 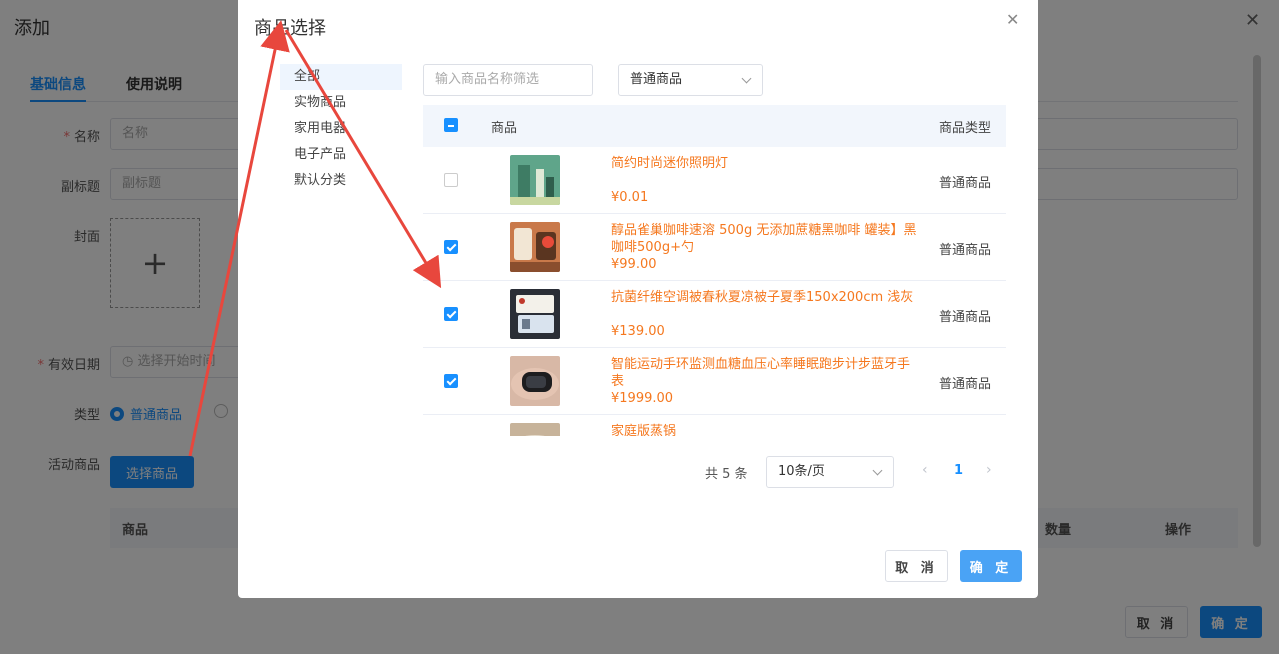 I want to click on dialog-cancel-button: 取 消, so click(x=916, y=566).